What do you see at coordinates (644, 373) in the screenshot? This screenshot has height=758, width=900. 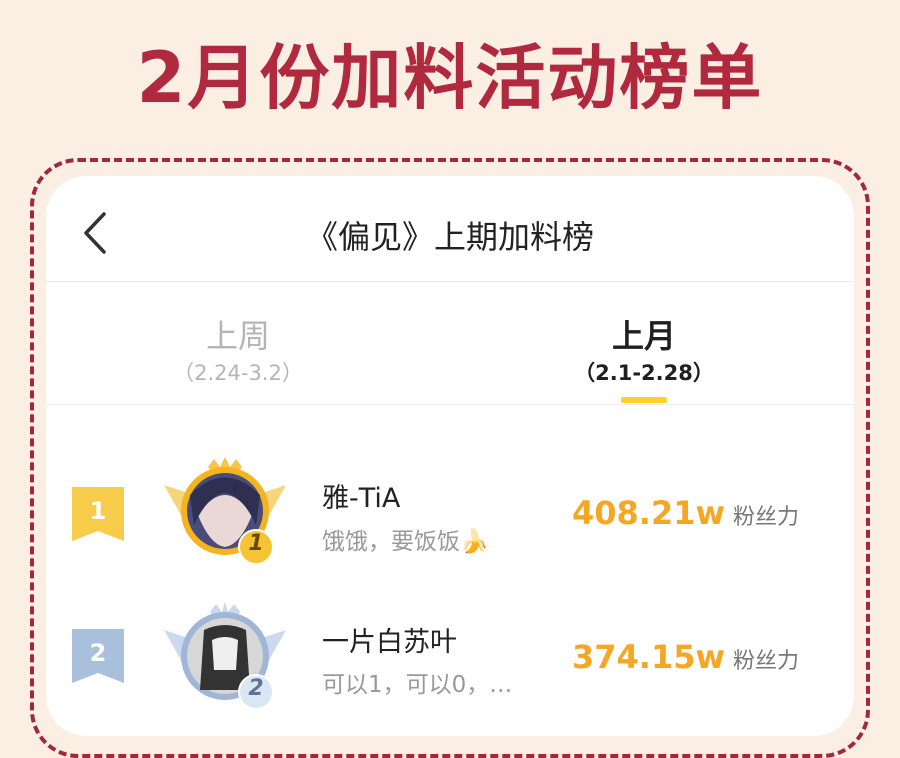 I see `tab-range: （2.1-2.28）` at bounding box center [644, 373].